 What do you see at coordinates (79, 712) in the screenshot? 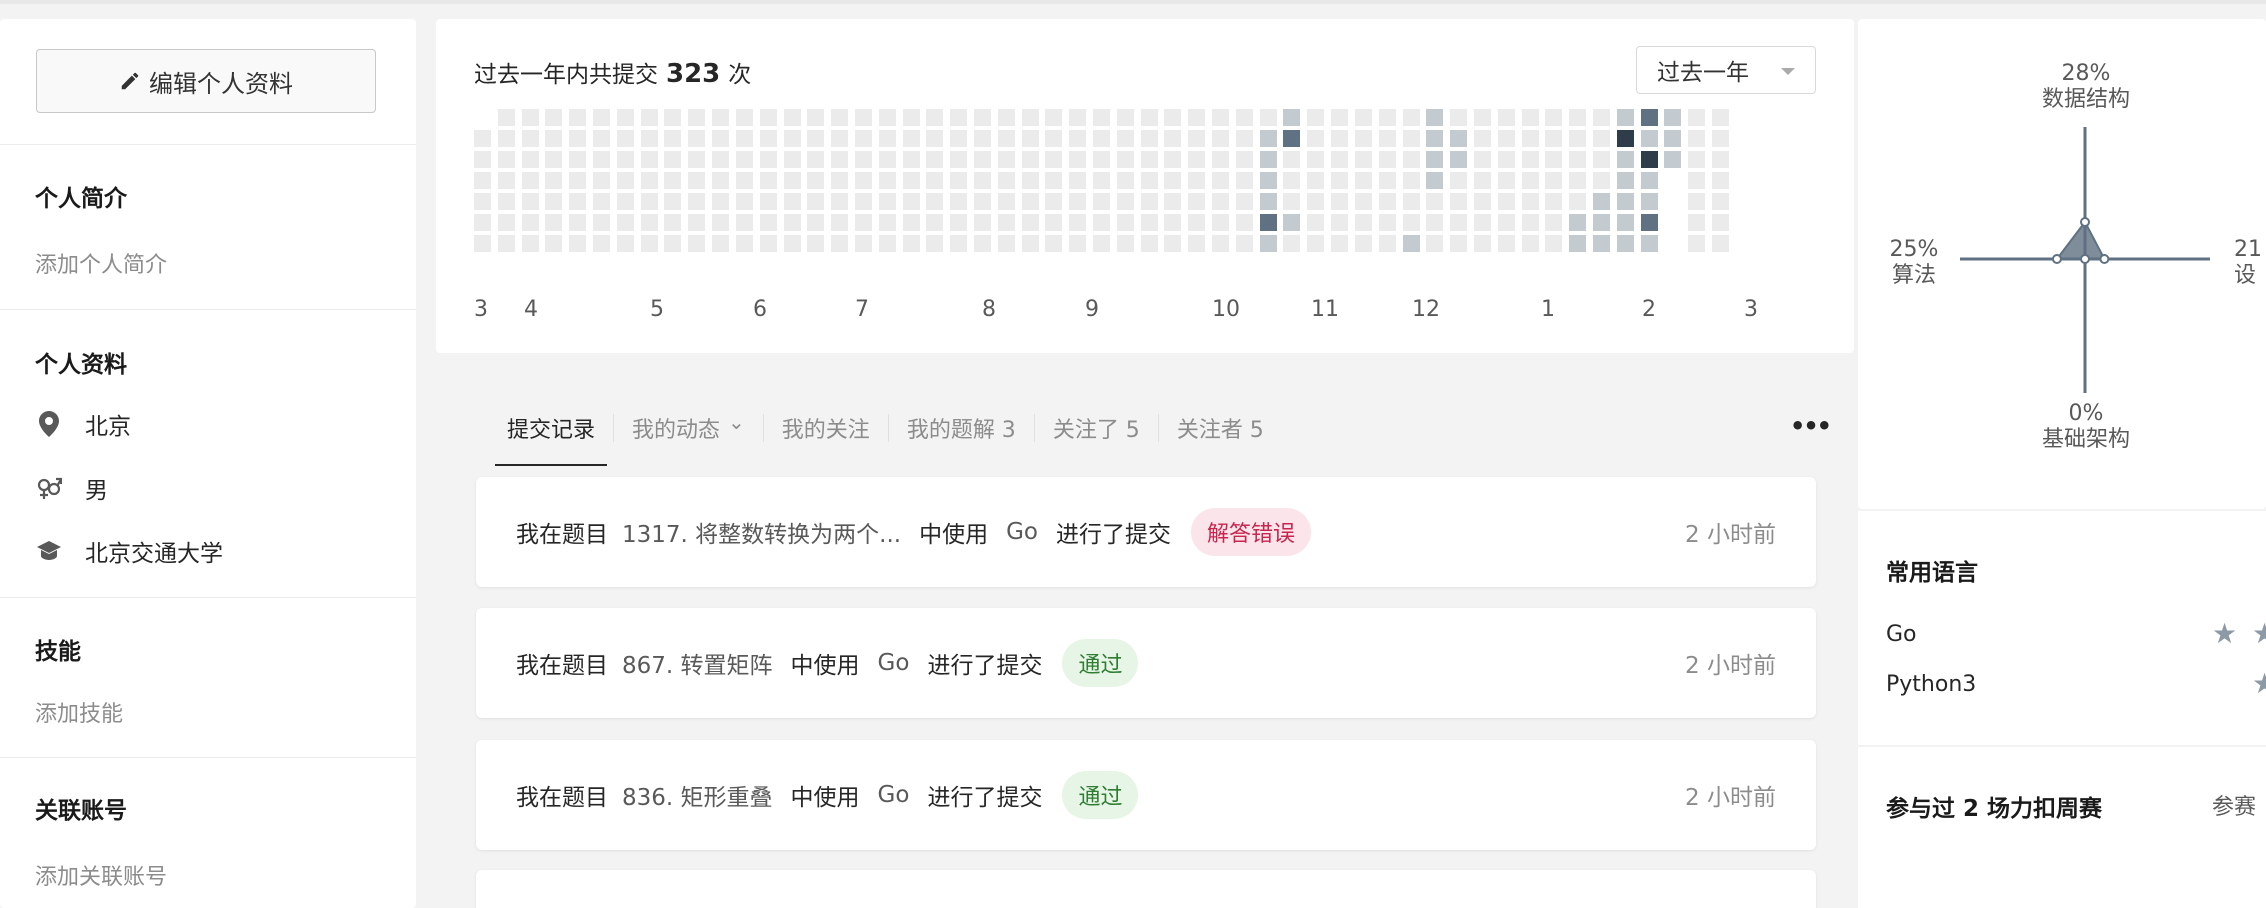
I see `skills-placeholder: 添加技能` at bounding box center [79, 712].